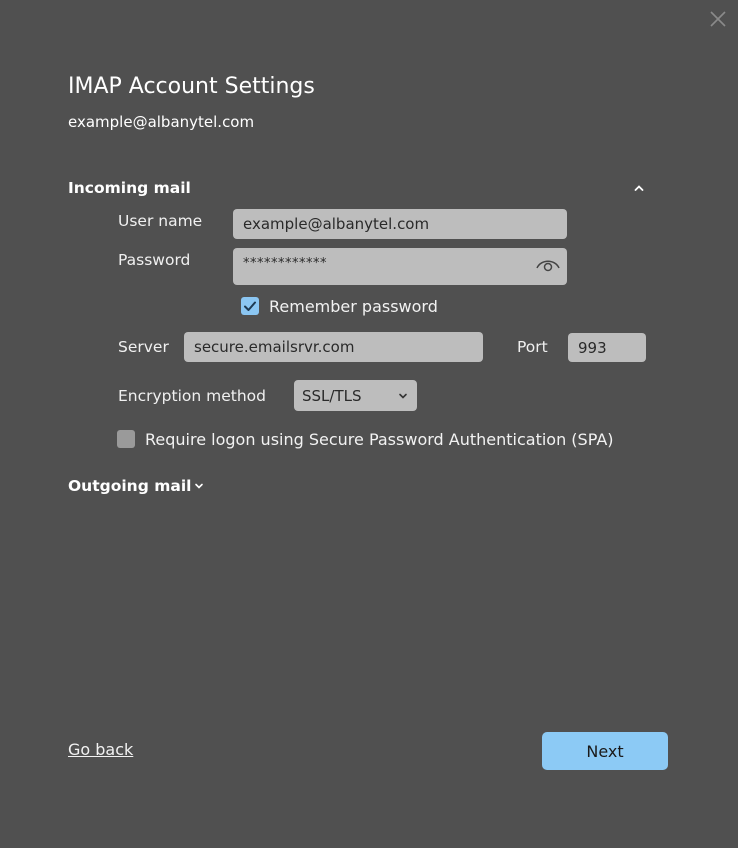  Describe the element at coordinates (548, 264) in the screenshot. I see `eye-icon` at that location.